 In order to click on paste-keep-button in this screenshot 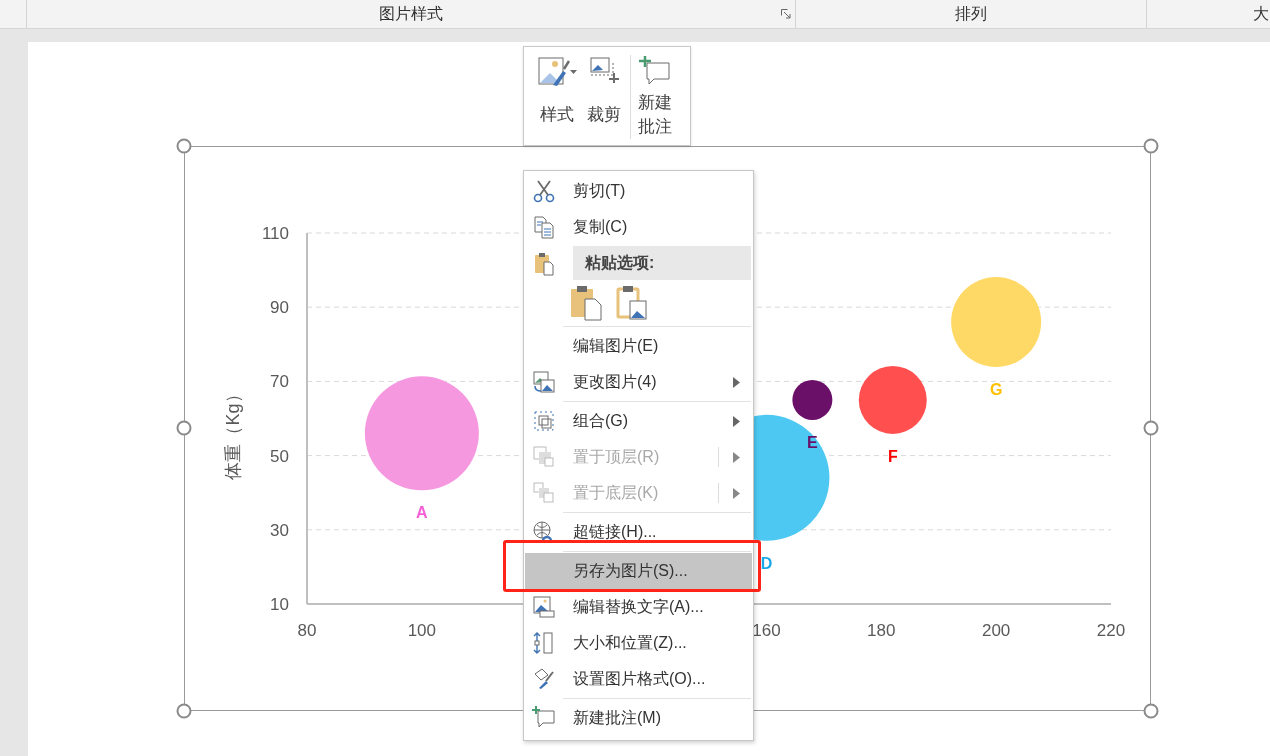, I will do `click(587, 303)`.